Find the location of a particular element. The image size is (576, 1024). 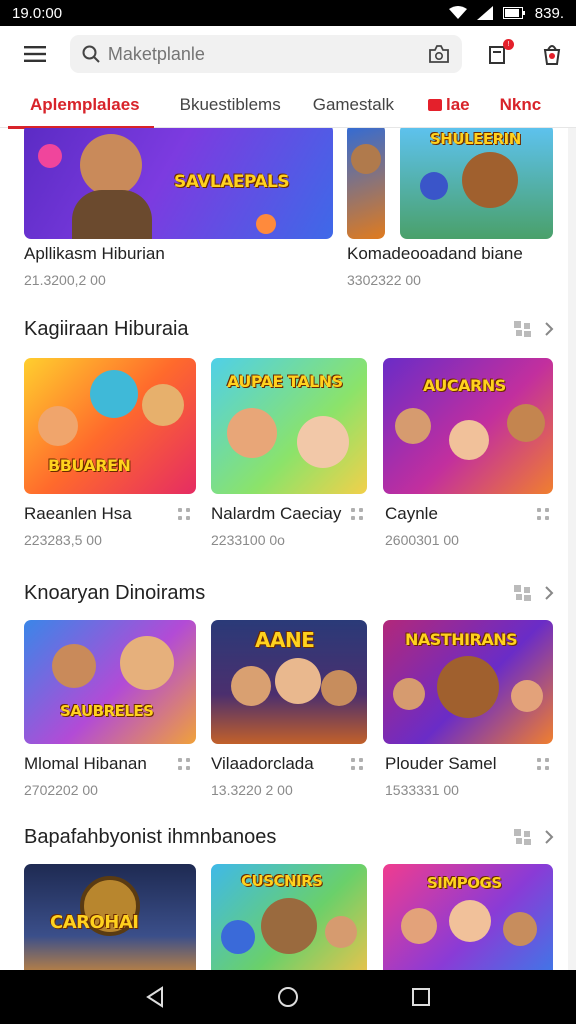

app-card: SAUBRELES Mlomal Hibanan 2702202 00 is located at coordinates (110, 709).